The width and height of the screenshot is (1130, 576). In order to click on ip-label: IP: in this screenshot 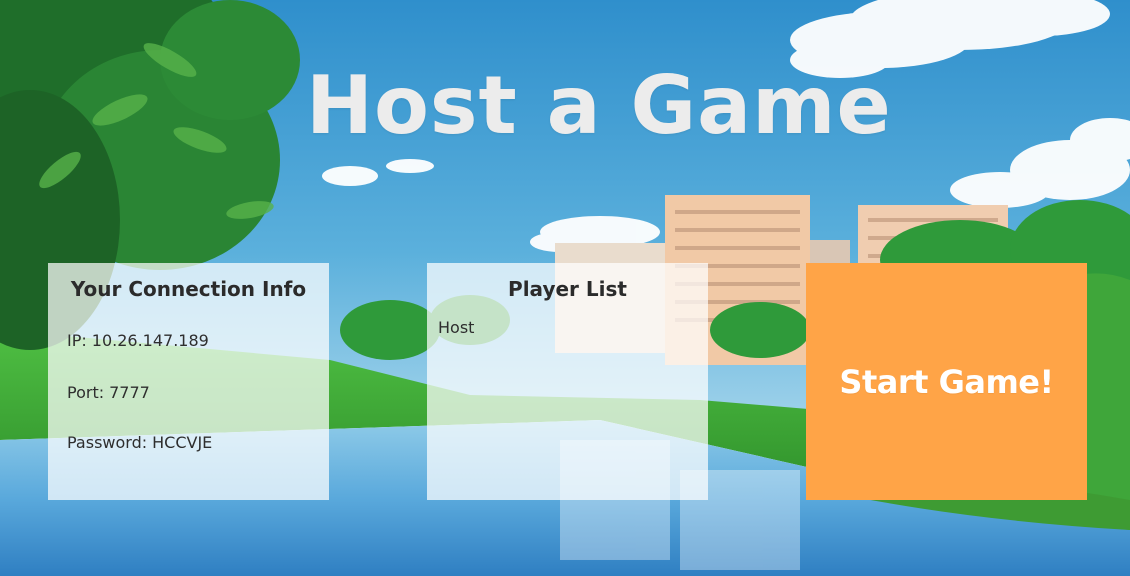, I will do `click(77, 340)`.